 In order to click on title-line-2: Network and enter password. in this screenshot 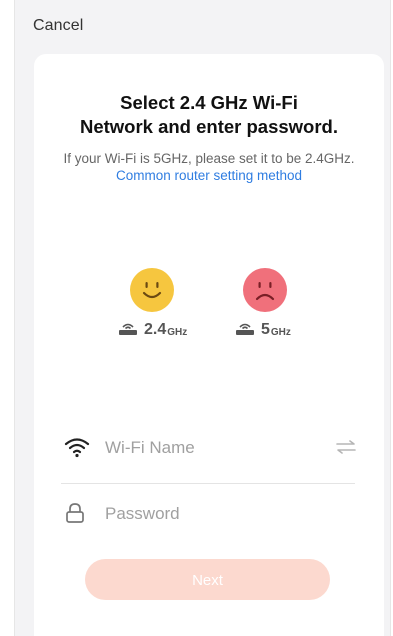, I will do `click(209, 126)`.